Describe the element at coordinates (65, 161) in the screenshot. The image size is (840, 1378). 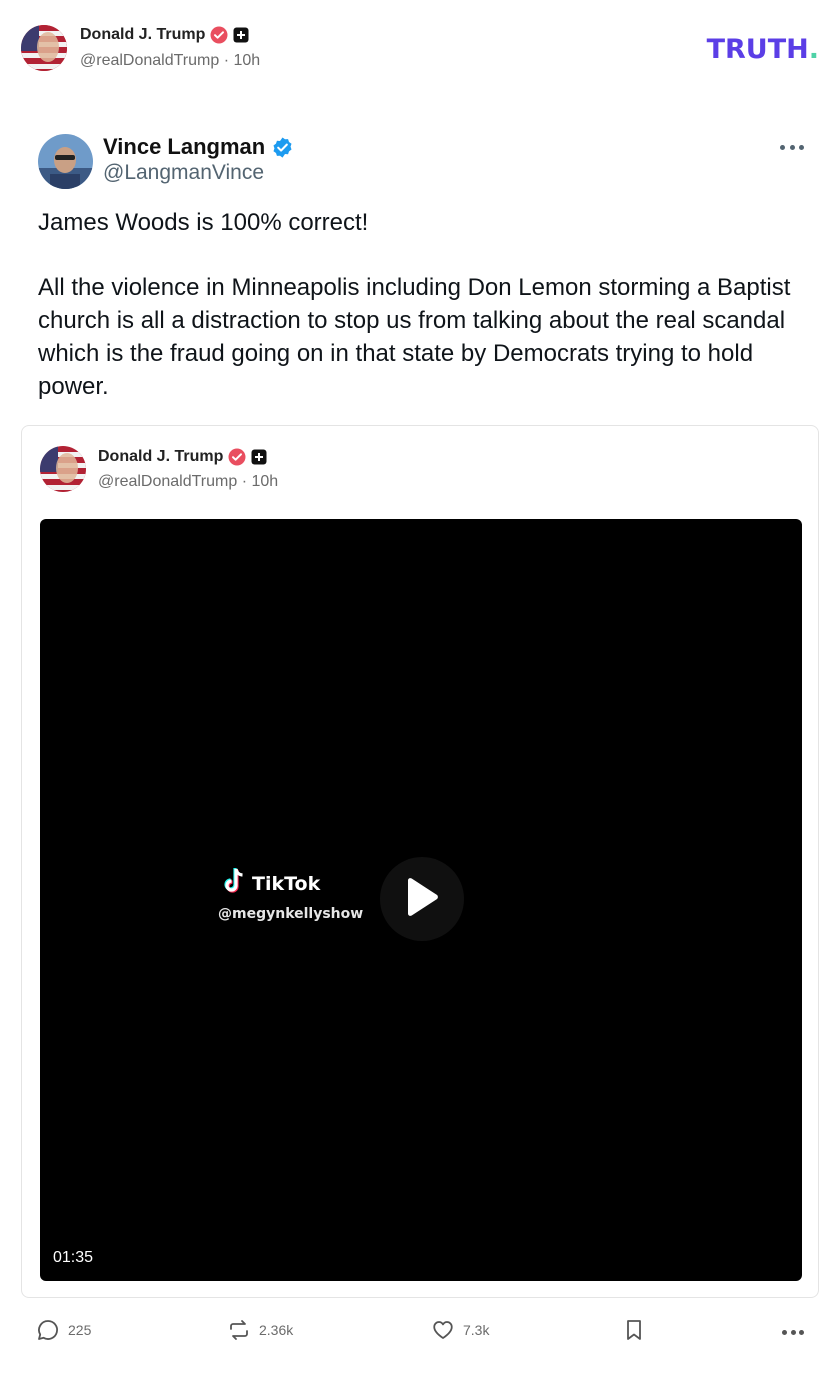
I see `quoted-avatar` at that location.